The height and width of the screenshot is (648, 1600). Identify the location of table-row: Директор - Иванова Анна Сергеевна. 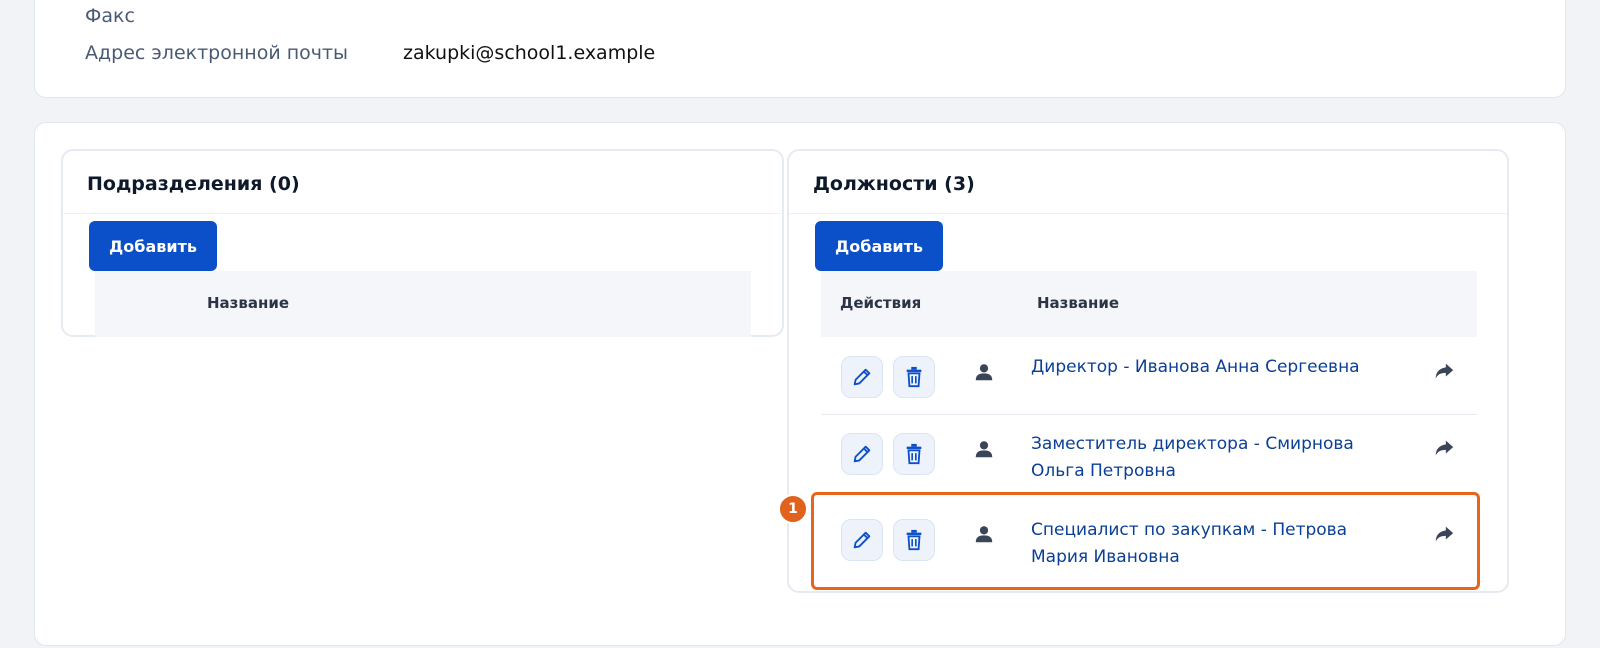
(1149, 376).